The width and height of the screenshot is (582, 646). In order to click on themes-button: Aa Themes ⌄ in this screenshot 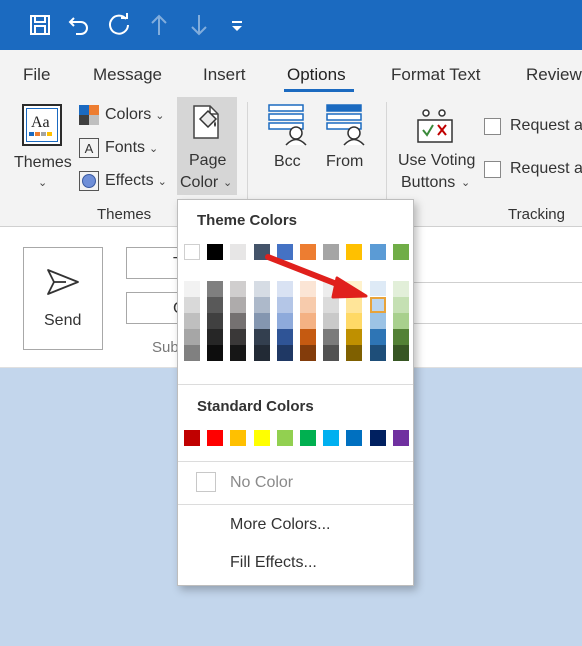, I will do `click(42, 148)`.